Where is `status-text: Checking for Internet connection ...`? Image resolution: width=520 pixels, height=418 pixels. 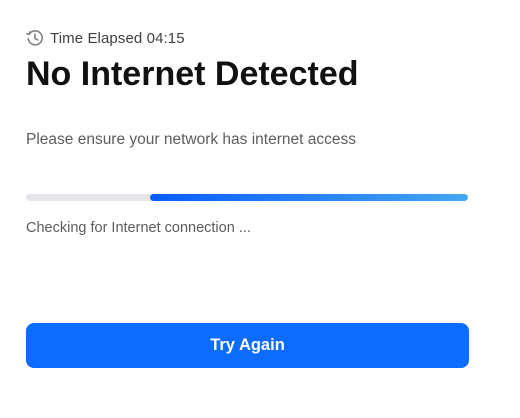 status-text: Checking for Internet connection ... is located at coordinates (138, 228).